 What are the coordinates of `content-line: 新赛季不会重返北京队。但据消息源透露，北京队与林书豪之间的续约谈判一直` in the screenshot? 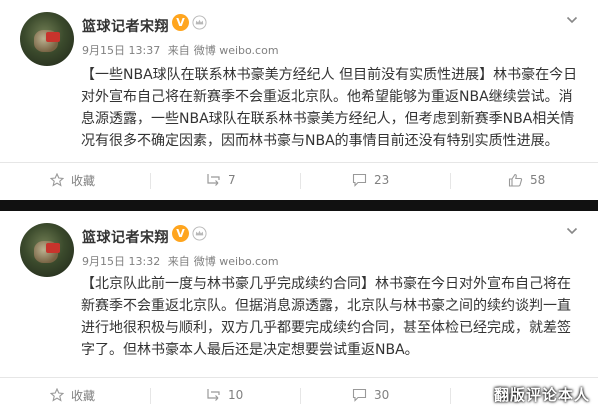 It's located at (326, 306).